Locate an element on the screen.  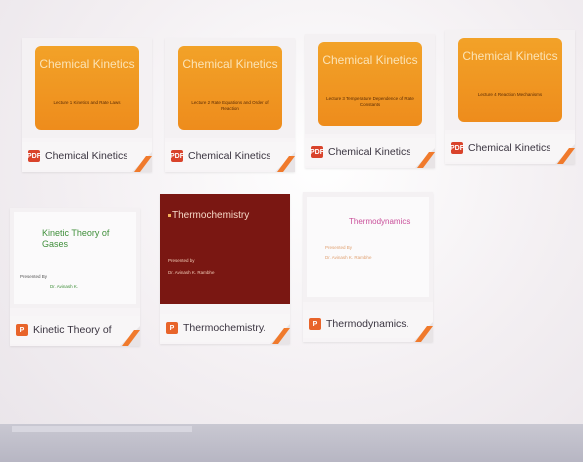
slide-title: Thermodynamics is located at coordinates (380, 221).